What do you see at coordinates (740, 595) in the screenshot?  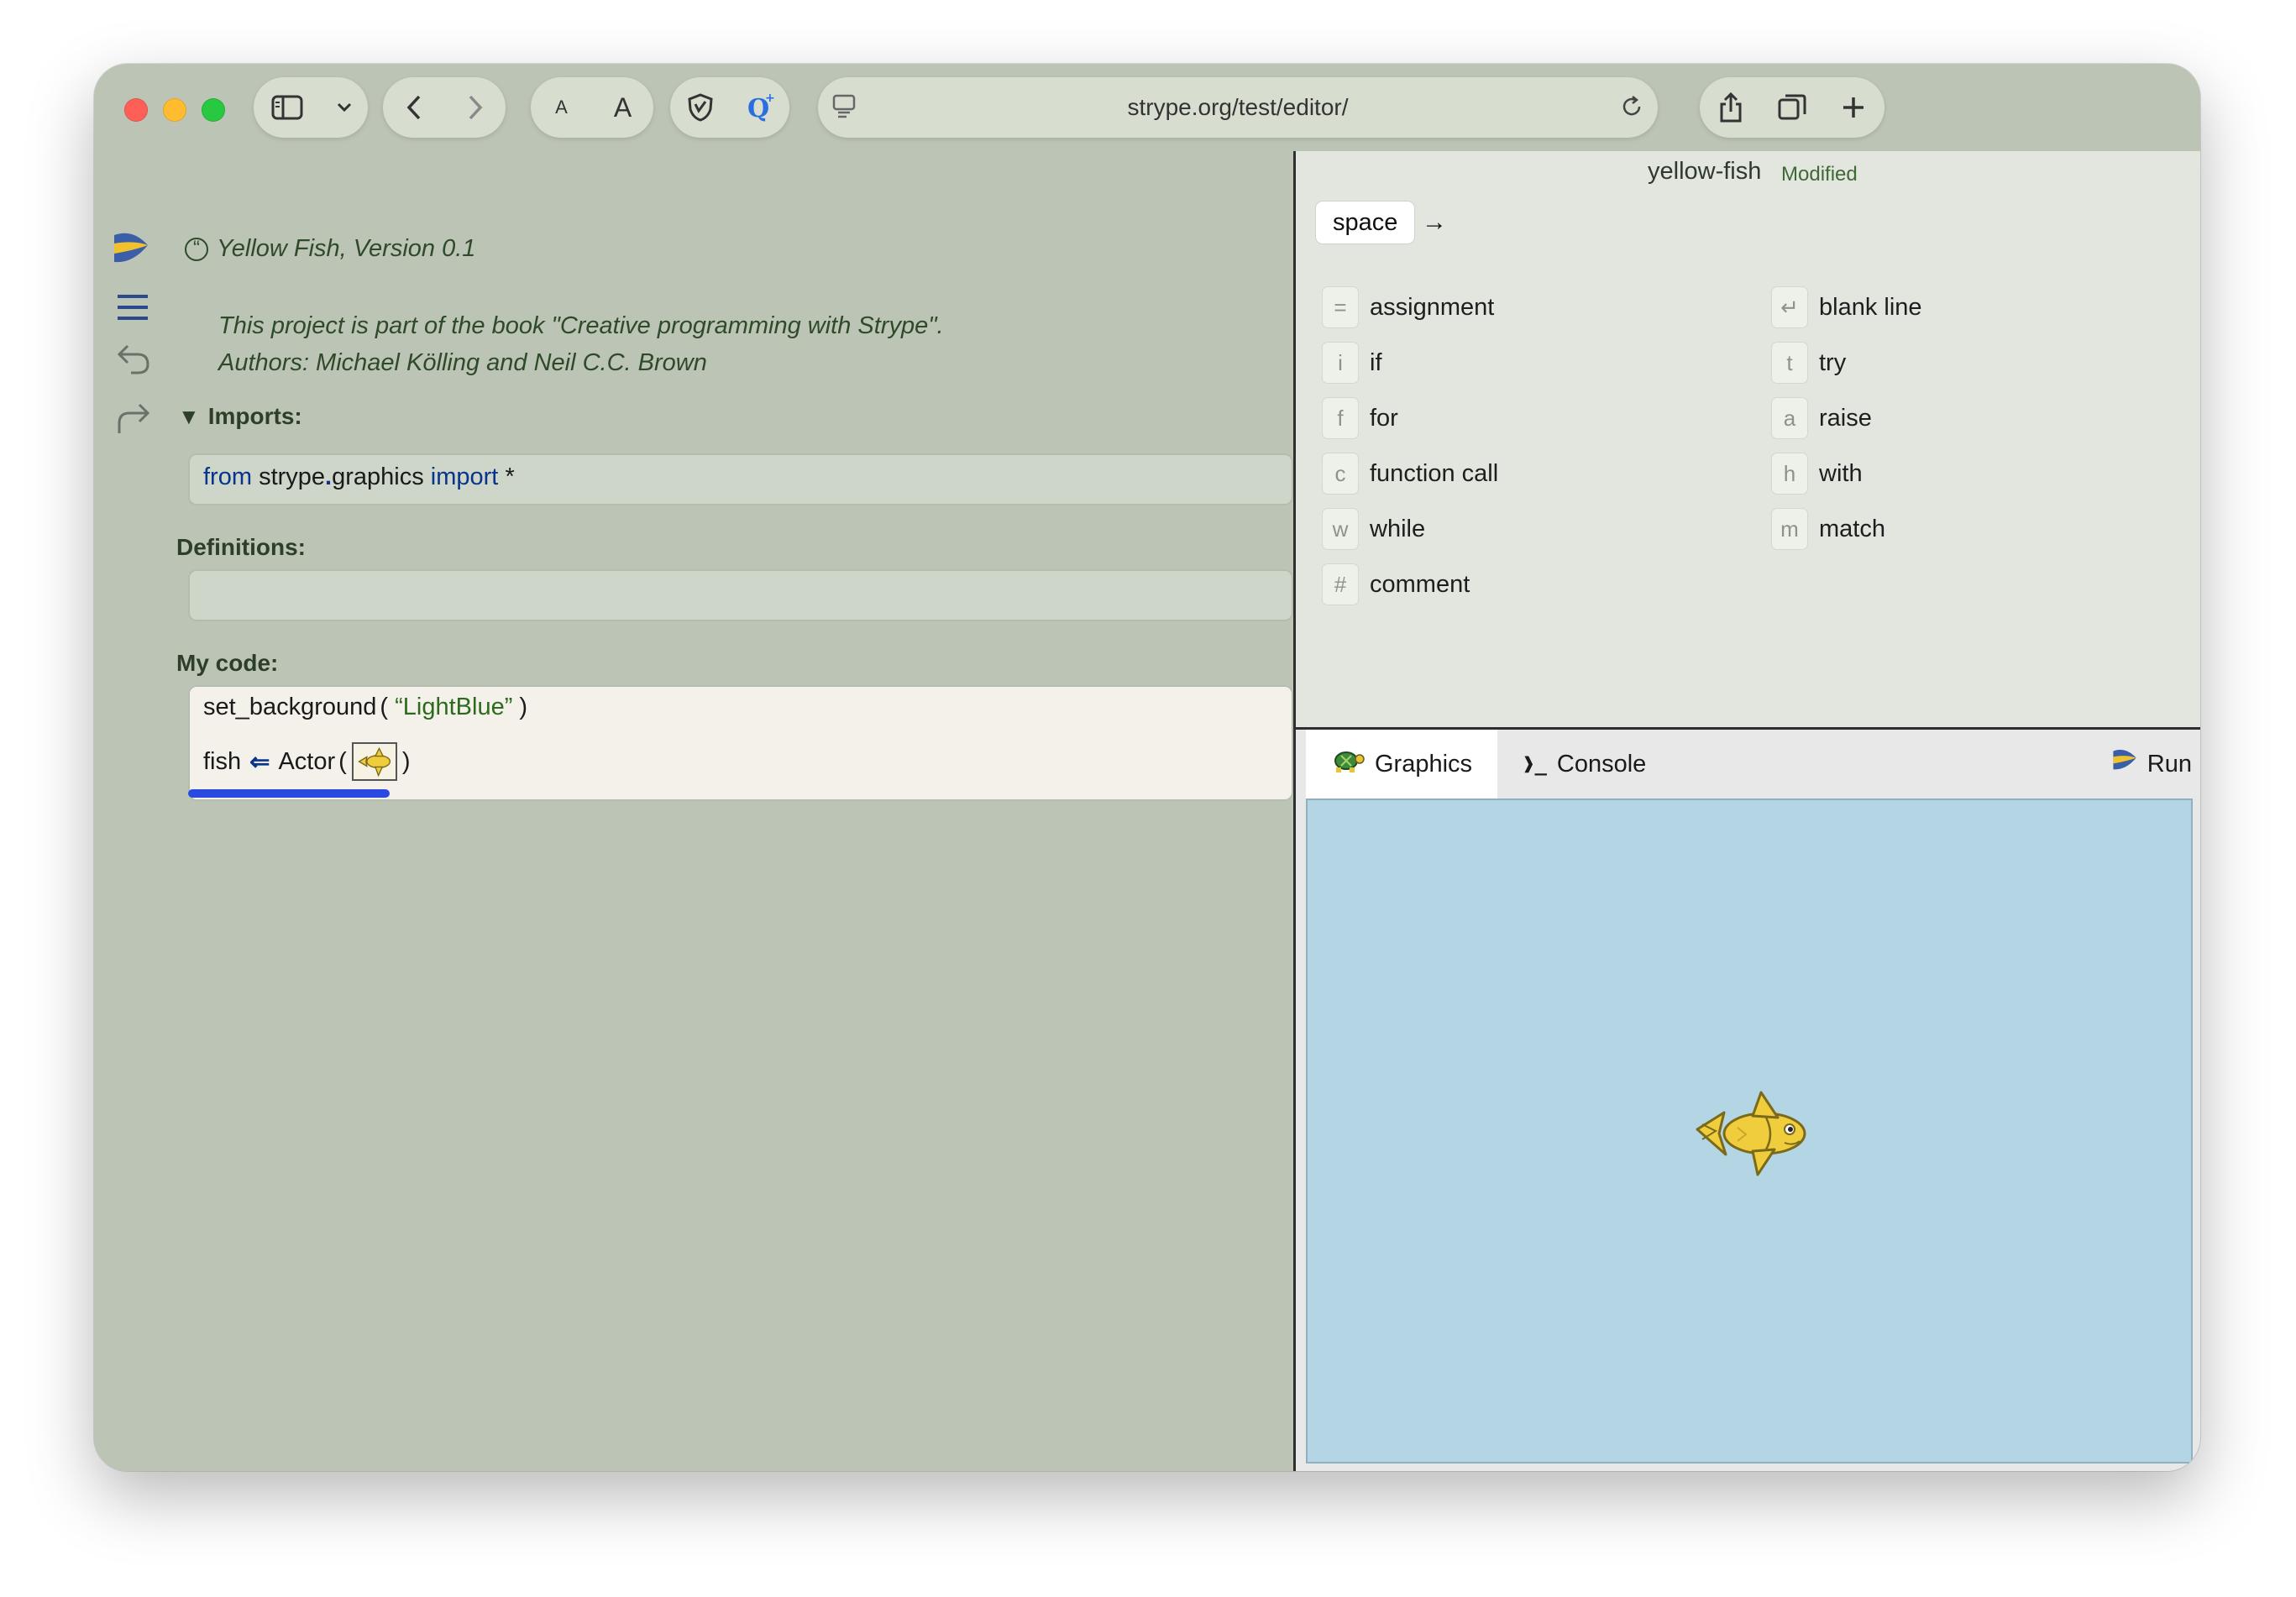 I see `definitions-frame` at bounding box center [740, 595].